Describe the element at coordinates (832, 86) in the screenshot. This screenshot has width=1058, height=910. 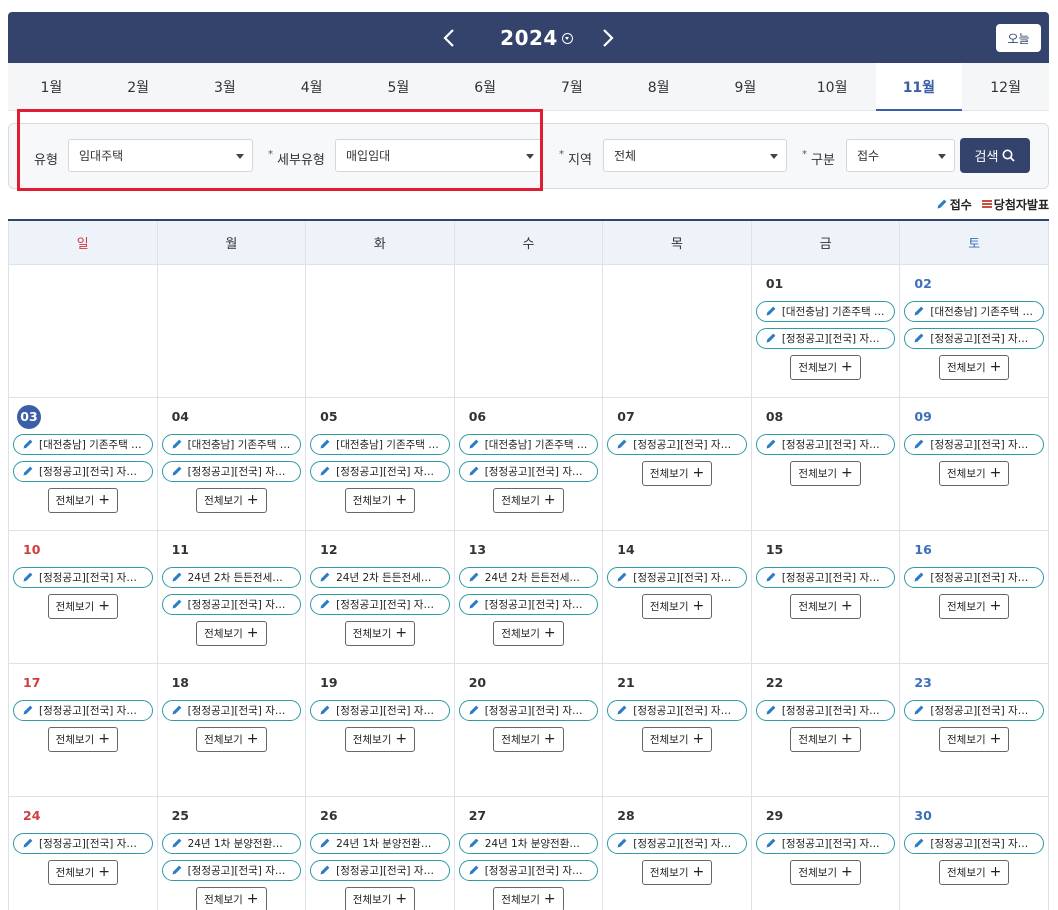
I see `month-tab-10: 10월` at that location.